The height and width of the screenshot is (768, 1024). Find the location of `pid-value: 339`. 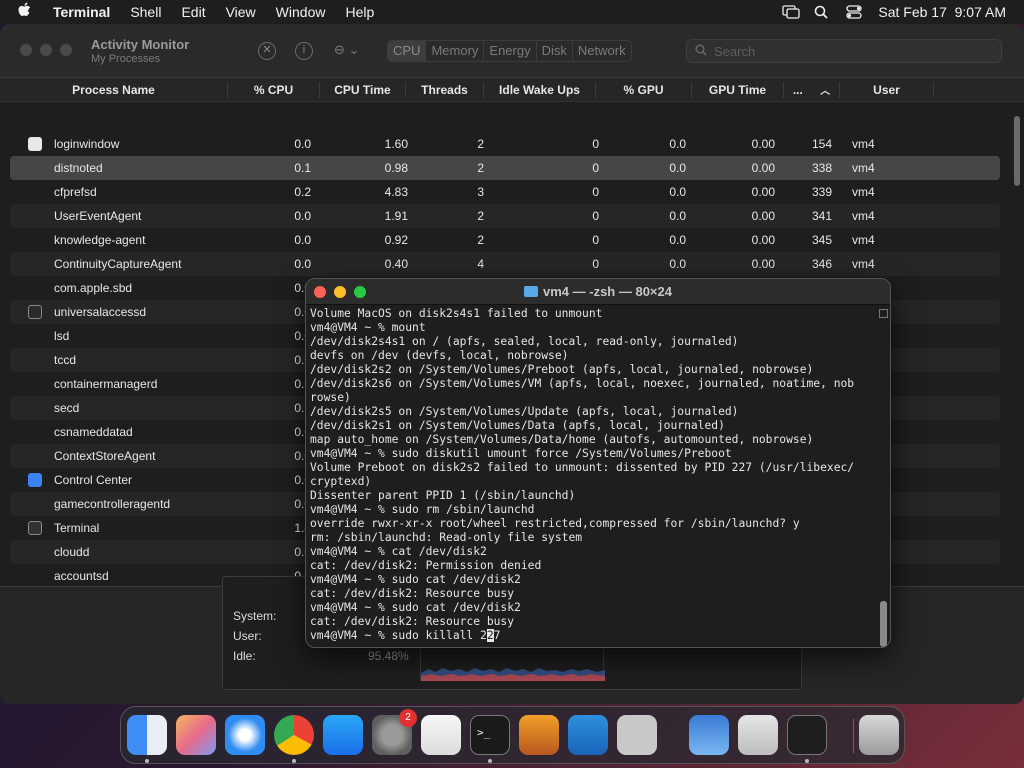

pid-value: 339 is located at coordinates (821, 192).